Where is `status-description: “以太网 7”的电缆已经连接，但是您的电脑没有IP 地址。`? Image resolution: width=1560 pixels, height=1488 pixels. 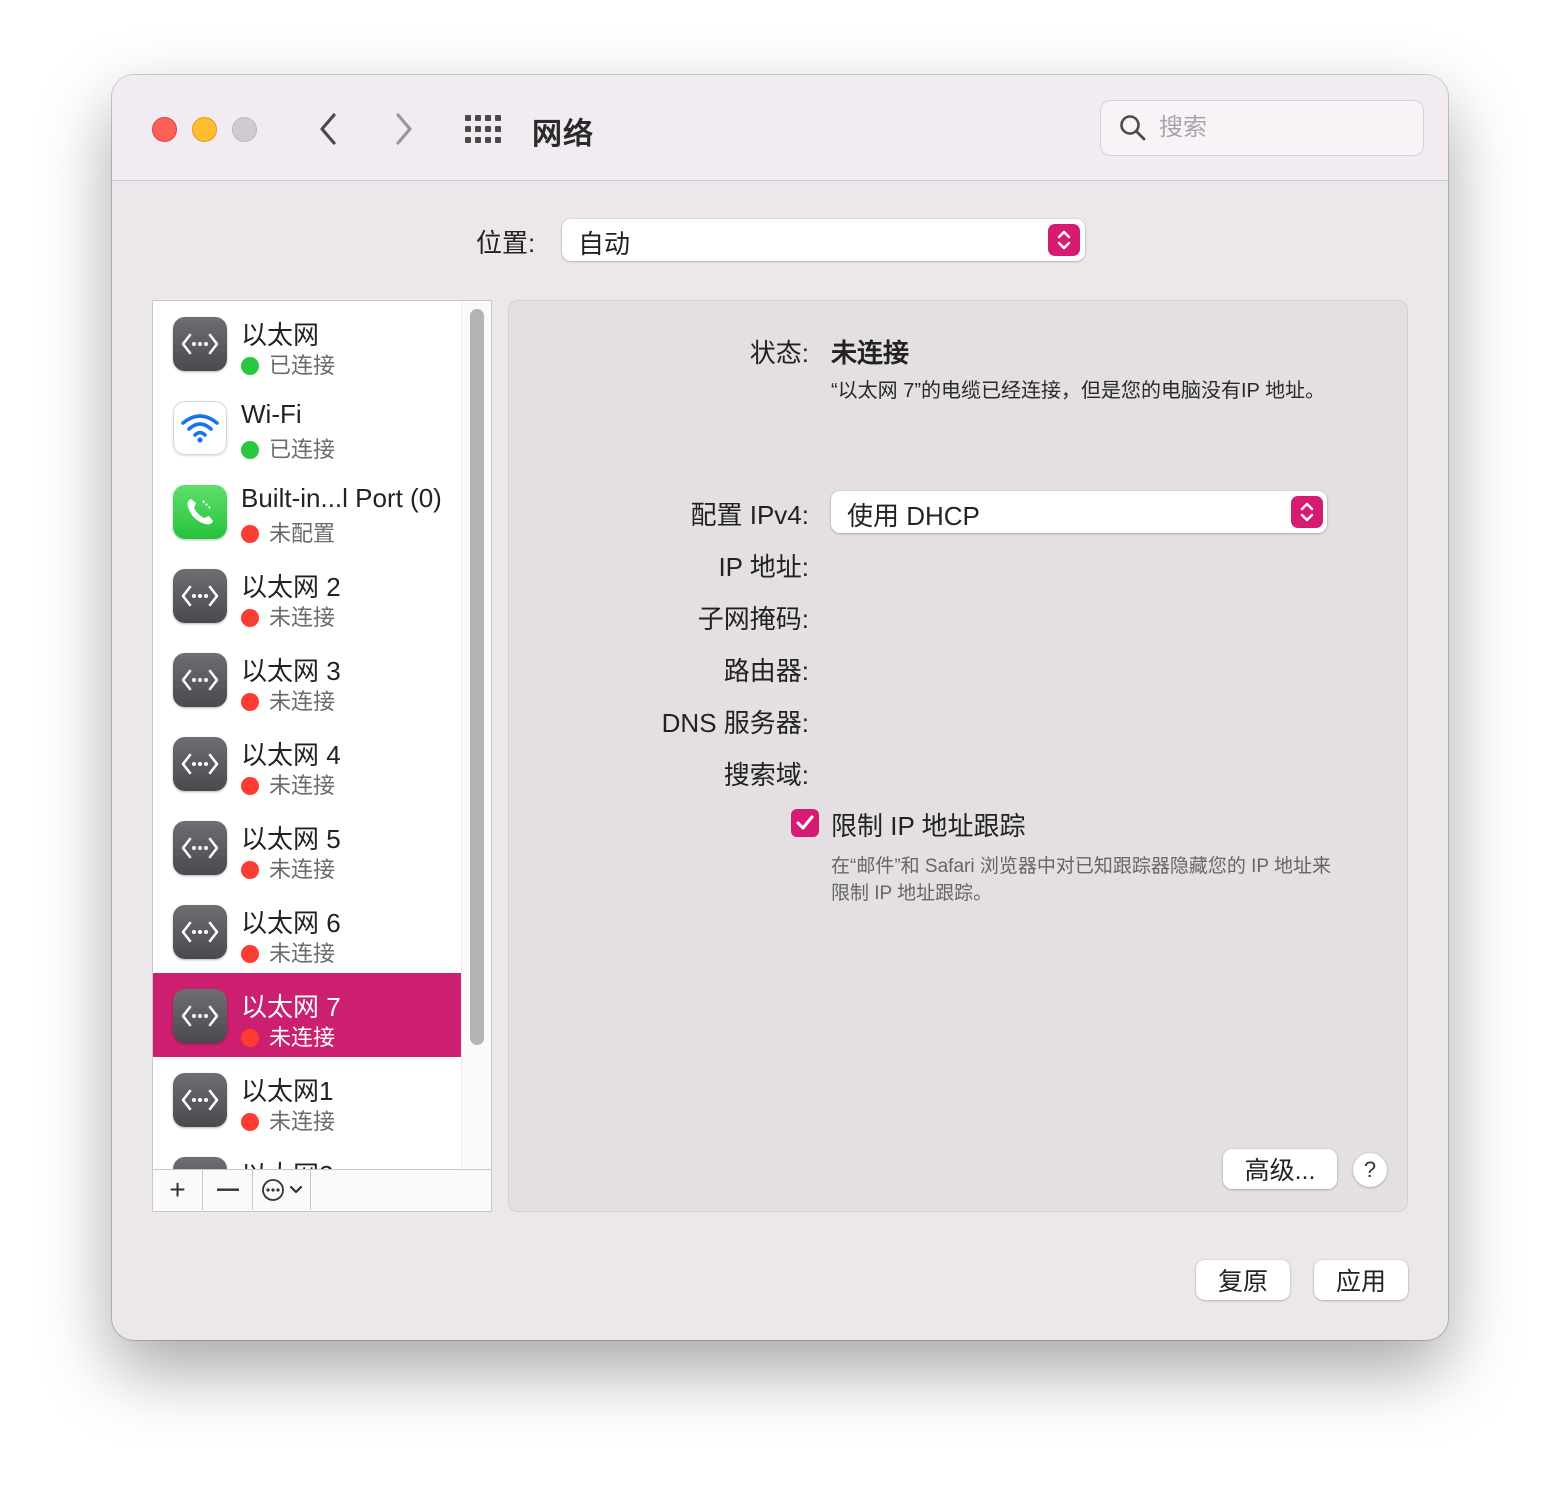
status-description: “以太网 7”的电缆已经连接，但是您的电脑没有IP 地址。 is located at coordinates (1078, 391).